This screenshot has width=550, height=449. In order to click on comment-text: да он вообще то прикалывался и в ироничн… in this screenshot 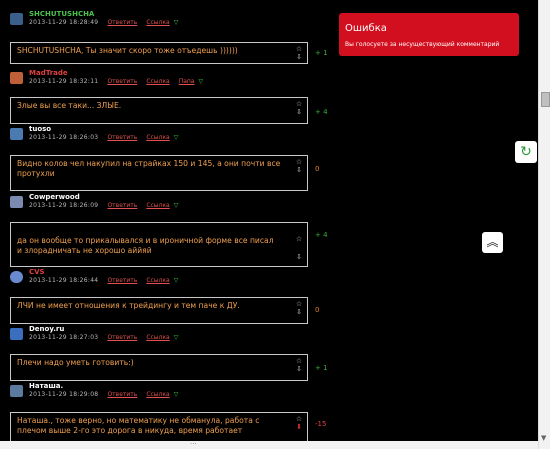, I will do `click(145, 245)`.